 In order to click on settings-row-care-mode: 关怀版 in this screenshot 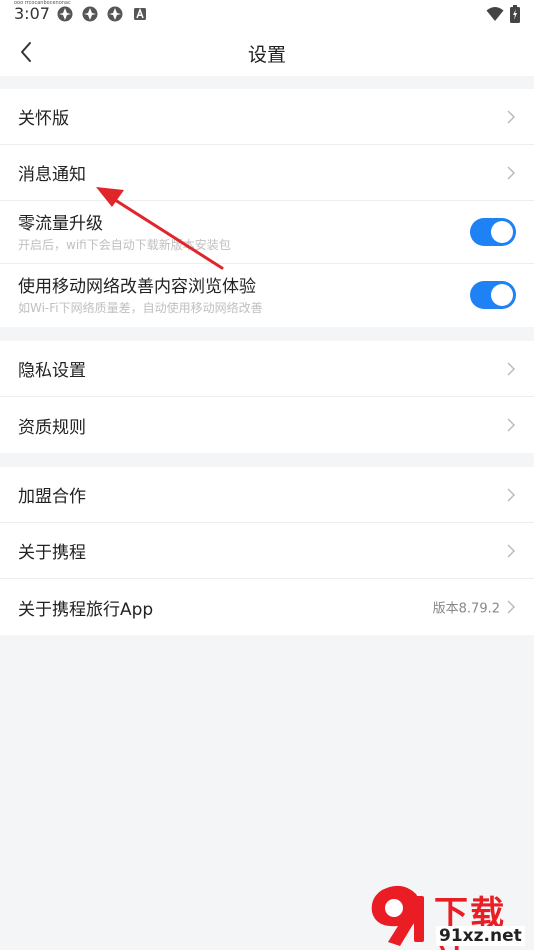, I will do `click(267, 117)`.